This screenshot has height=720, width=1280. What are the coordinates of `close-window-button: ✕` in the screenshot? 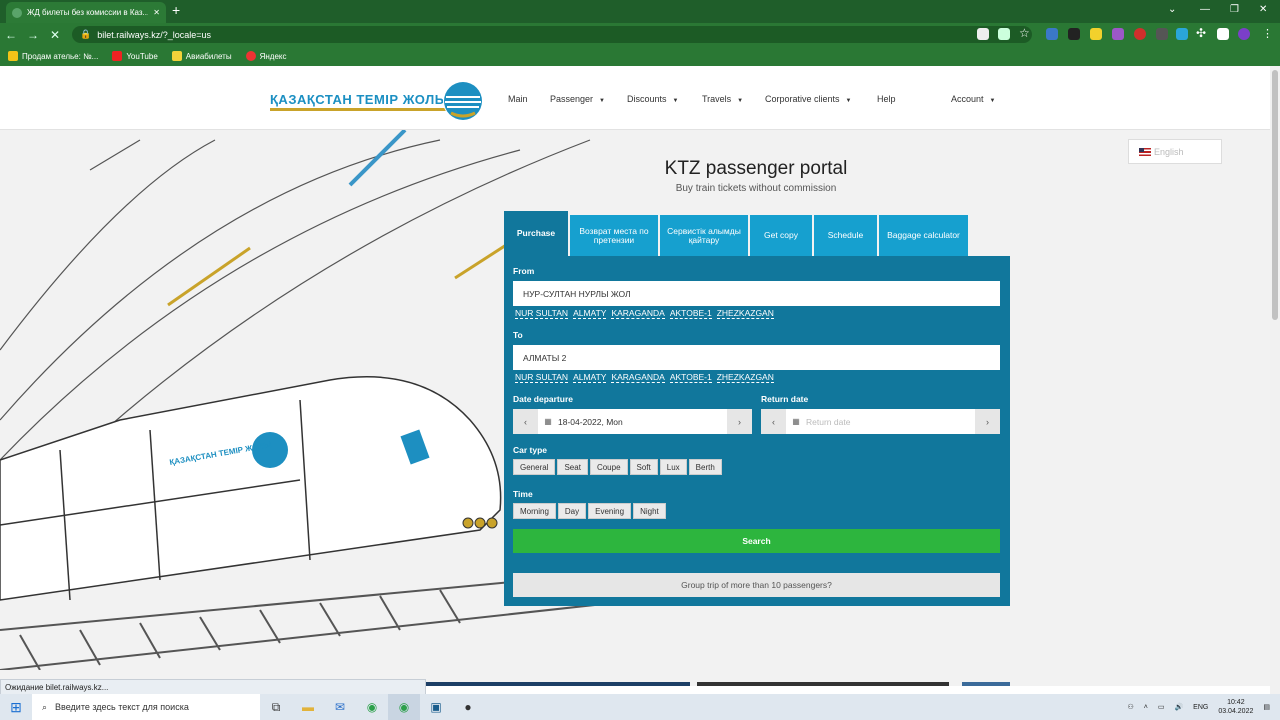 It's located at (1263, 9).